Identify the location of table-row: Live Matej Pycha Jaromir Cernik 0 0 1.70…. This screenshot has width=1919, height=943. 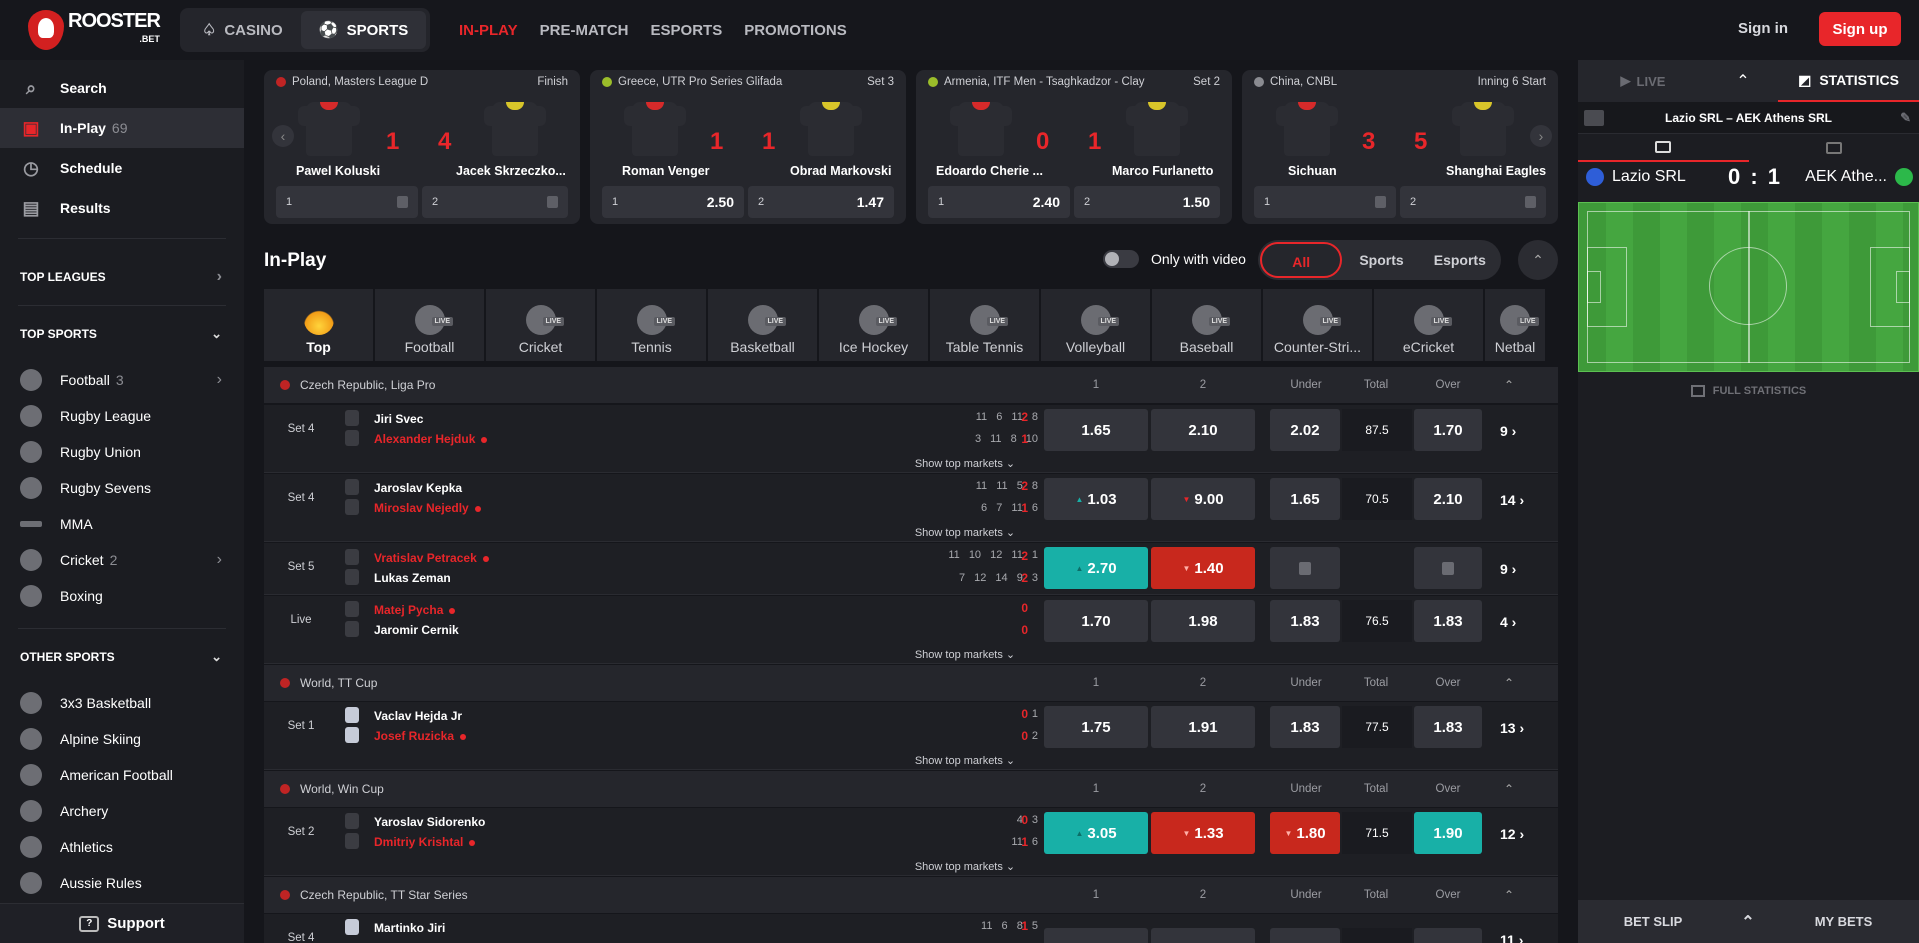
(911, 630).